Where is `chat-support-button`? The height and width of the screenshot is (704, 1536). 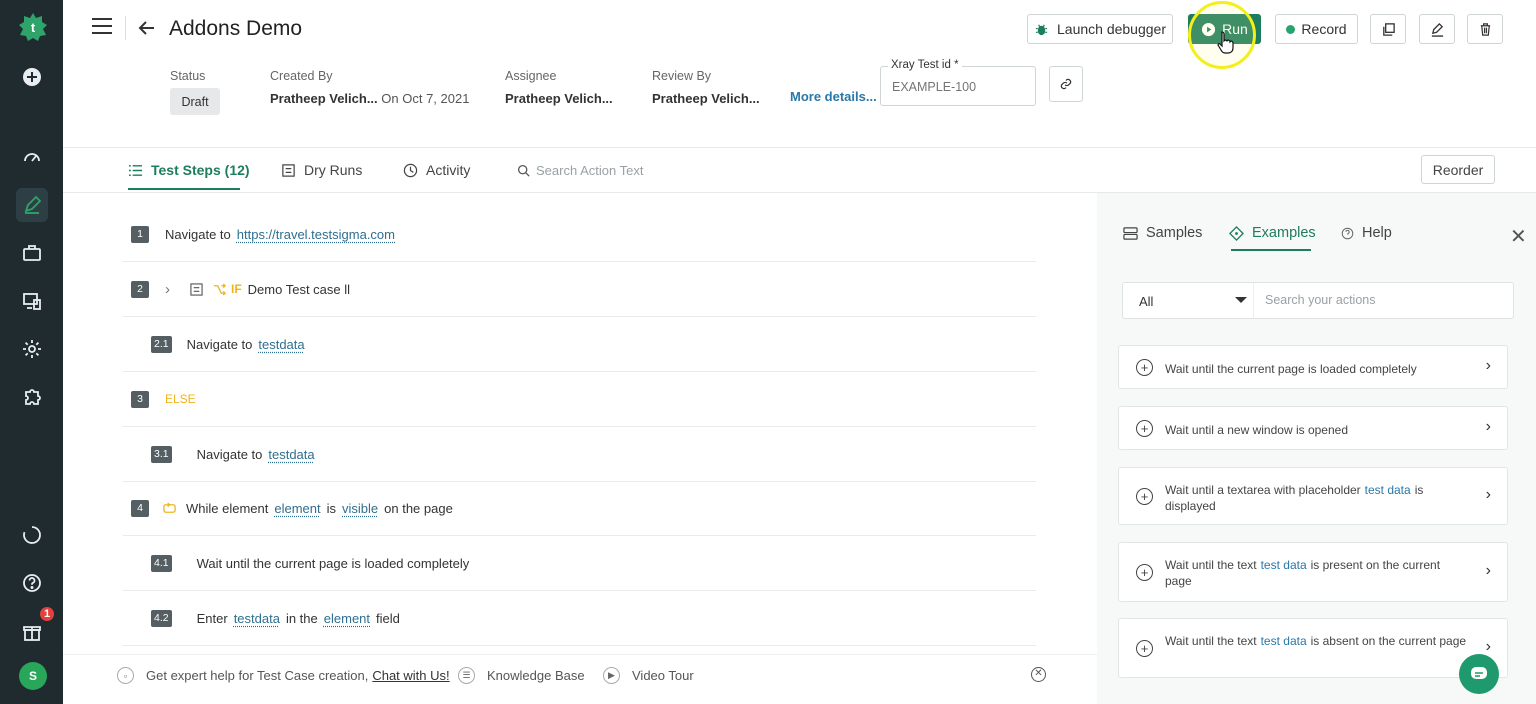 chat-support-button is located at coordinates (1479, 674).